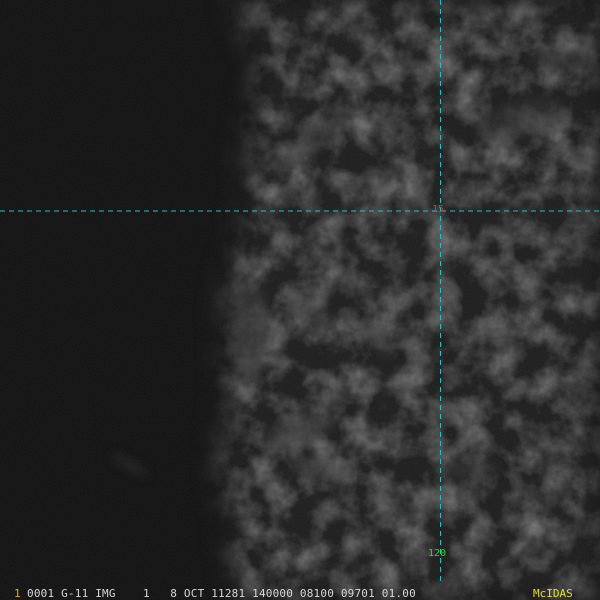  I want to click on latitude-label: 15, so click(438, 209).